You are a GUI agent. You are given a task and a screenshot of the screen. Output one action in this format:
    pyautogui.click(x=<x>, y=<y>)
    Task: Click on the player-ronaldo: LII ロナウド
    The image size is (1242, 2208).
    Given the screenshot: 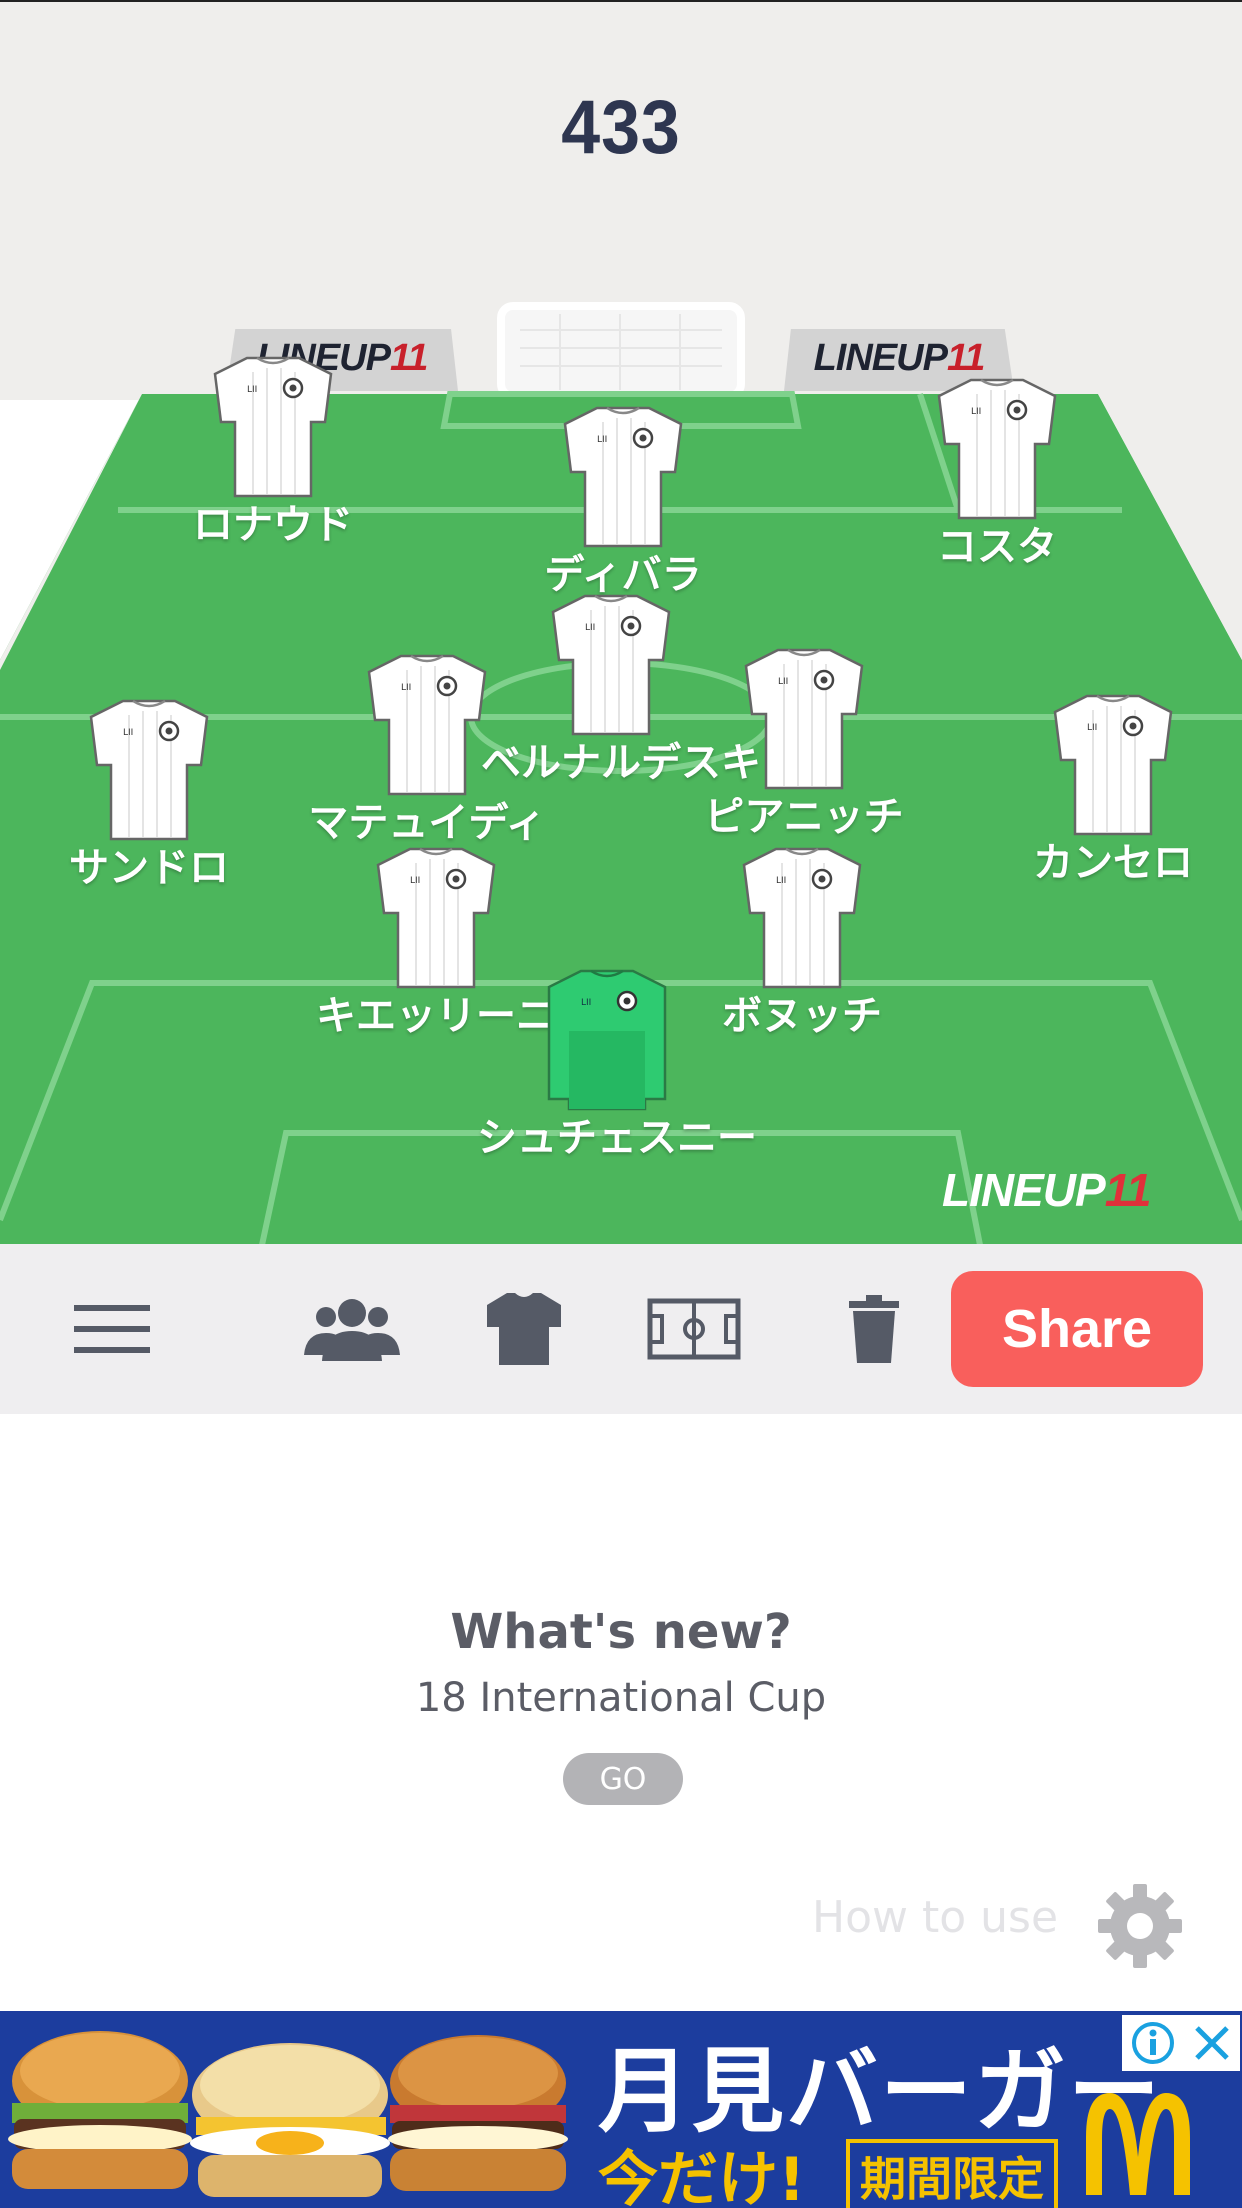 What is the action you would take?
    pyautogui.click(x=273, y=451)
    